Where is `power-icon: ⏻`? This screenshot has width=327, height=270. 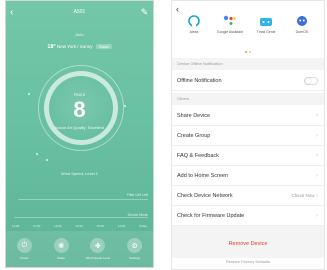
power-icon: ⏻ is located at coordinates (24, 245).